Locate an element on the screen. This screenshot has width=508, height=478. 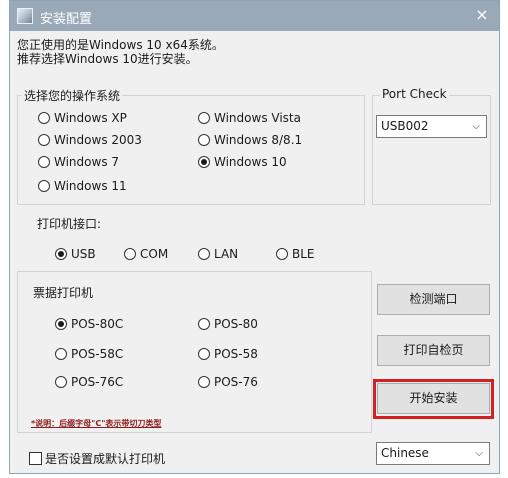
radio-pos-76c: POS-76C is located at coordinates (89, 382).